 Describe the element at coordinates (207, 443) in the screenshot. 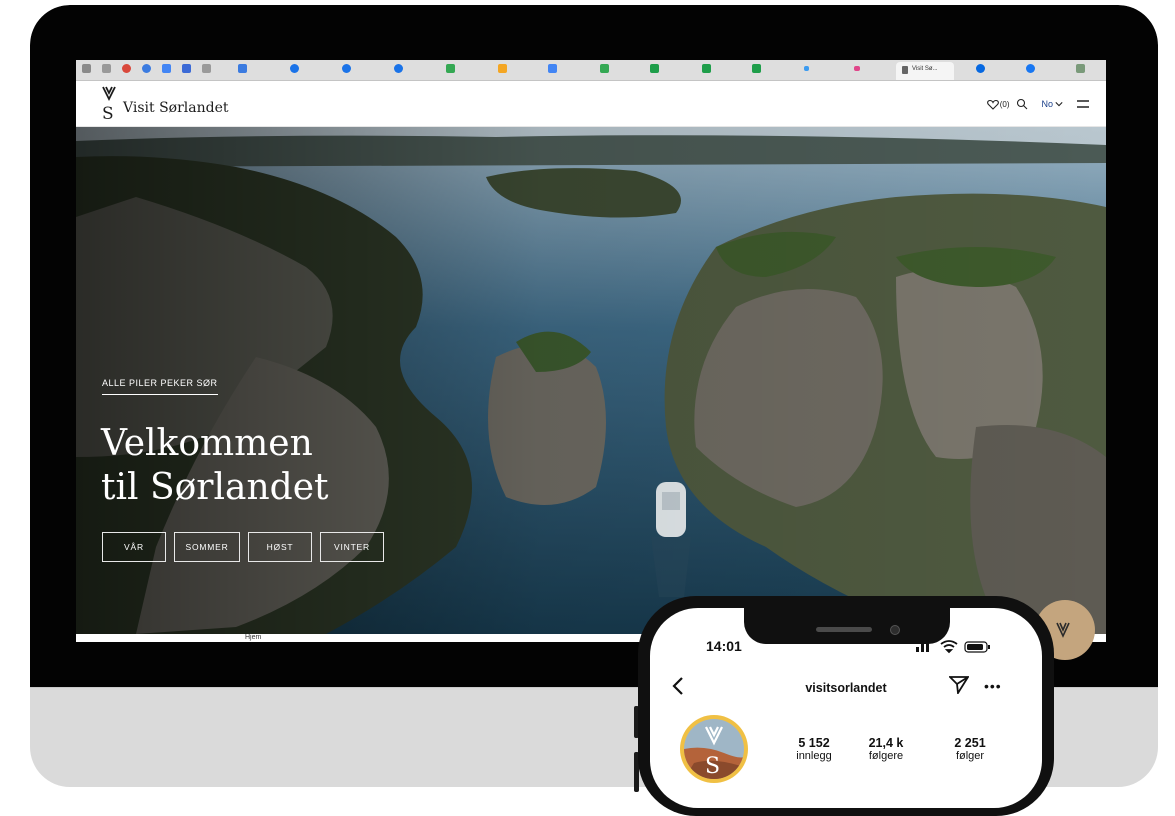

I see `hero-title-line: Velkommen` at that location.